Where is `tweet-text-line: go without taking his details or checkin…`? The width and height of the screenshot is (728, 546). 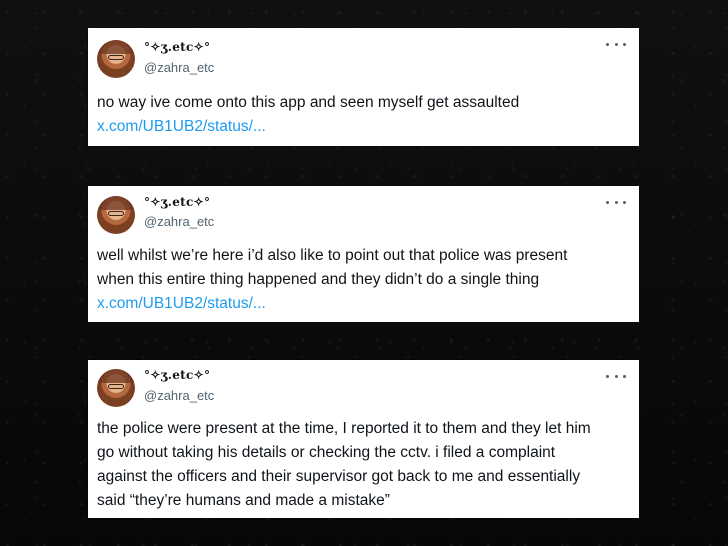
tweet-text-line: go without taking his details or checkin… is located at coordinates (326, 452).